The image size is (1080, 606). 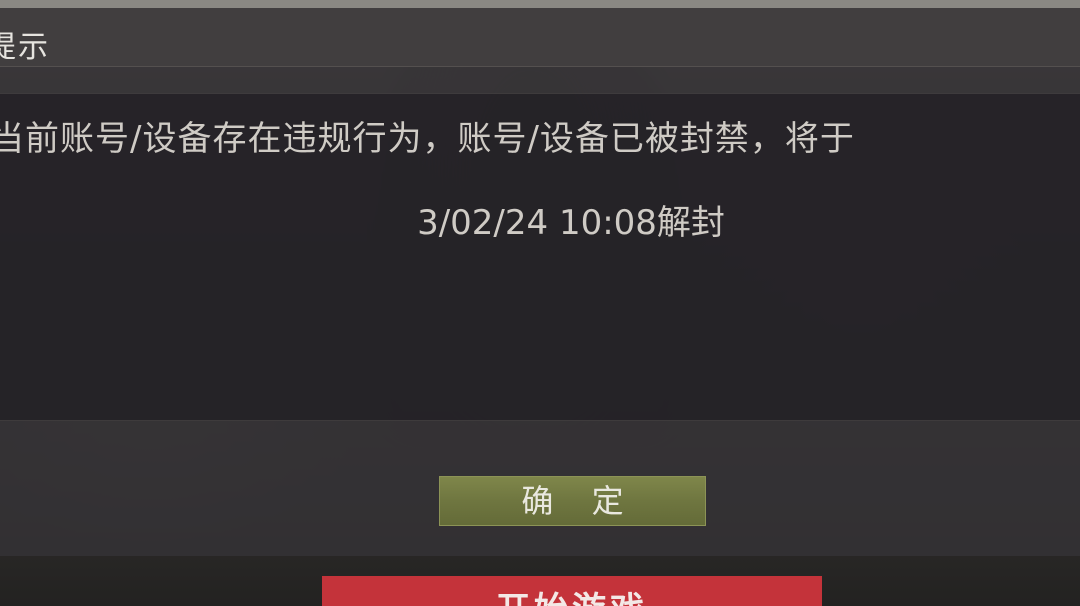 What do you see at coordinates (579, 501) in the screenshot?
I see `confirm-button-label: 确 定` at bounding box center [579, 501].